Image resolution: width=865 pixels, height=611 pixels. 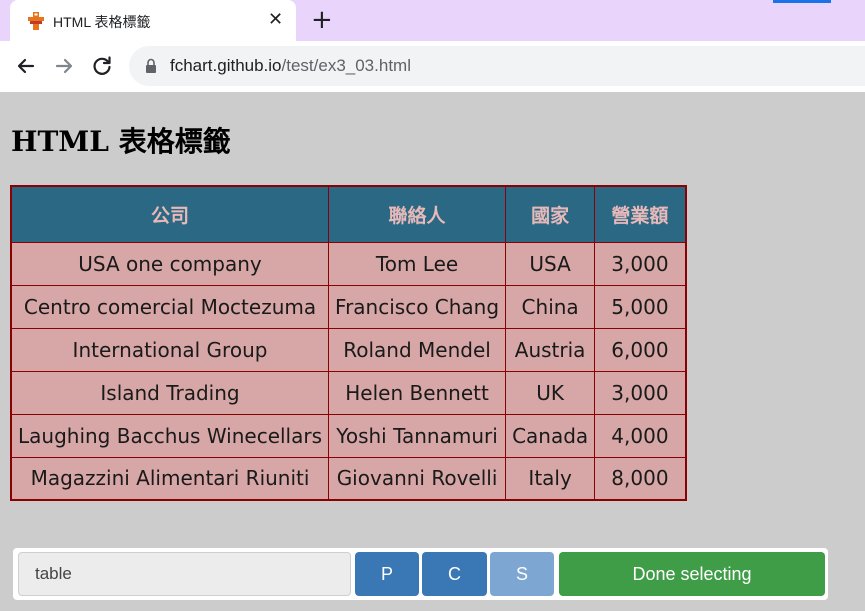 What do you see at coordinates (454, 574) in the screenshot?
I see `c-button: C` at bounding box center [454, 574].